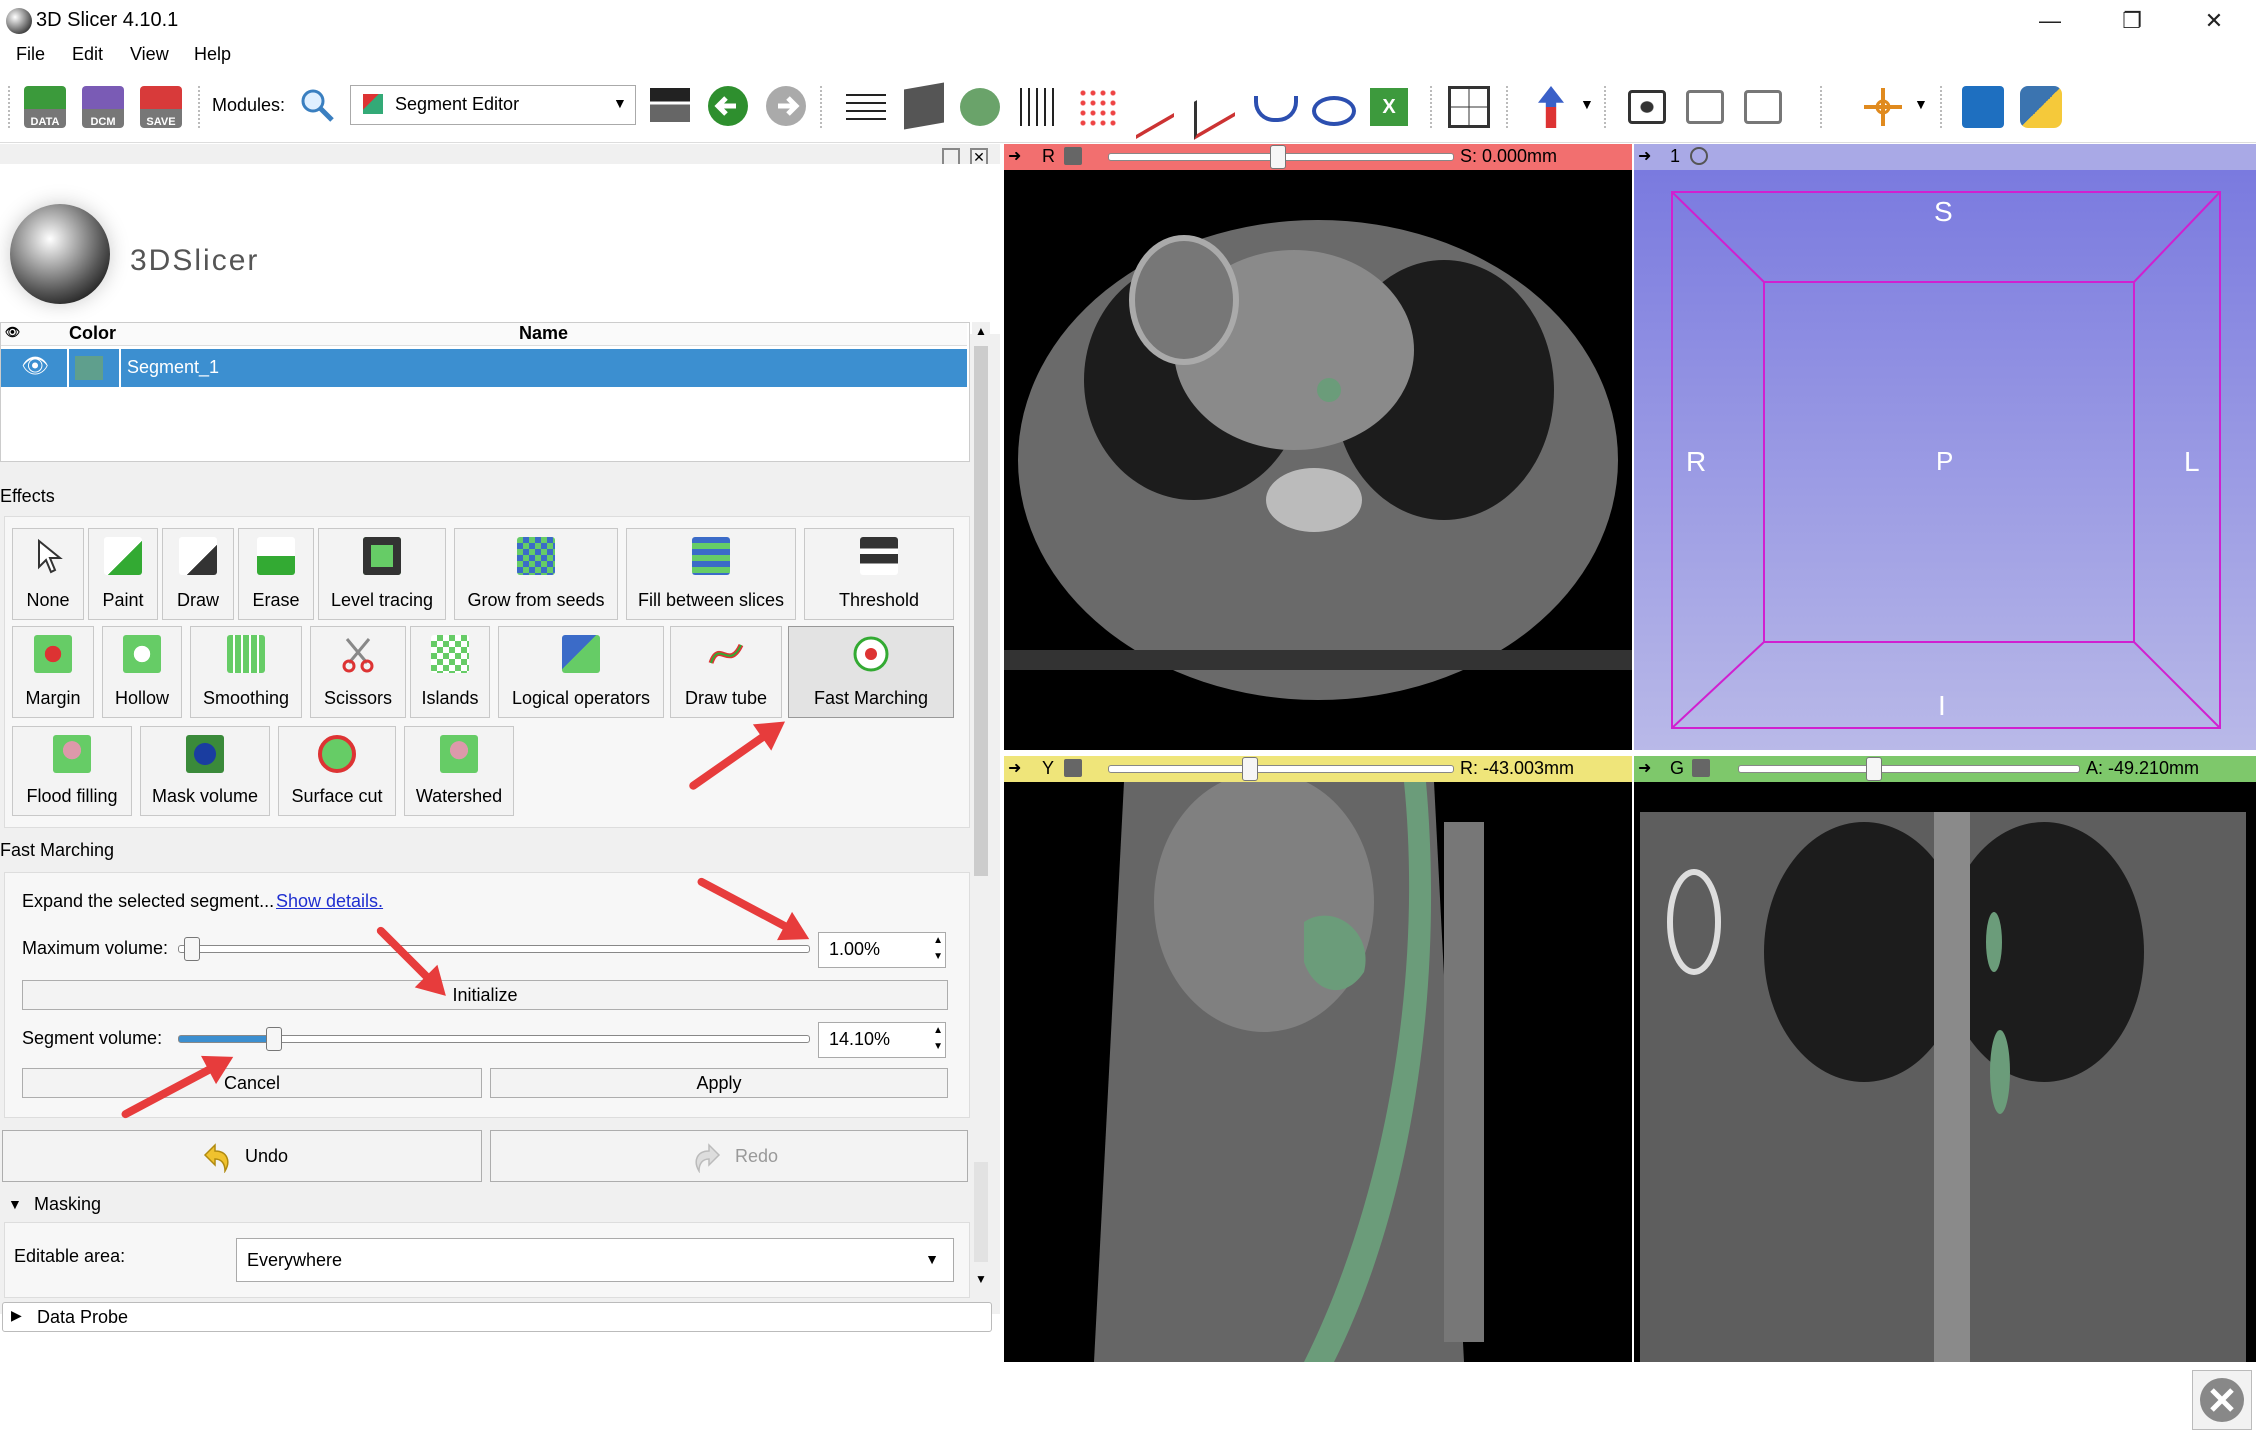 The width and height of the screenshot is (2256, 1434). I want to click on crosshair-icon, so click(1883, 107).